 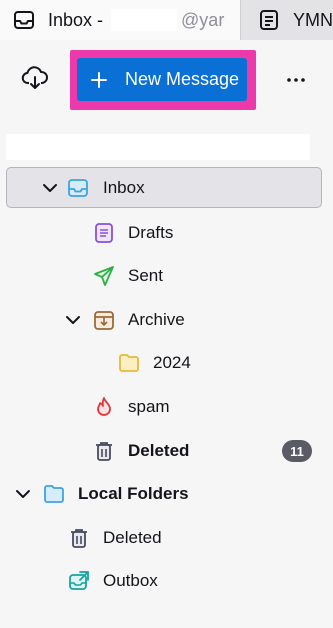 What do you see at coordinates (124, 187) in the screenshot?
I see `folder-label: Inbox` at bounding box center [124, 187].